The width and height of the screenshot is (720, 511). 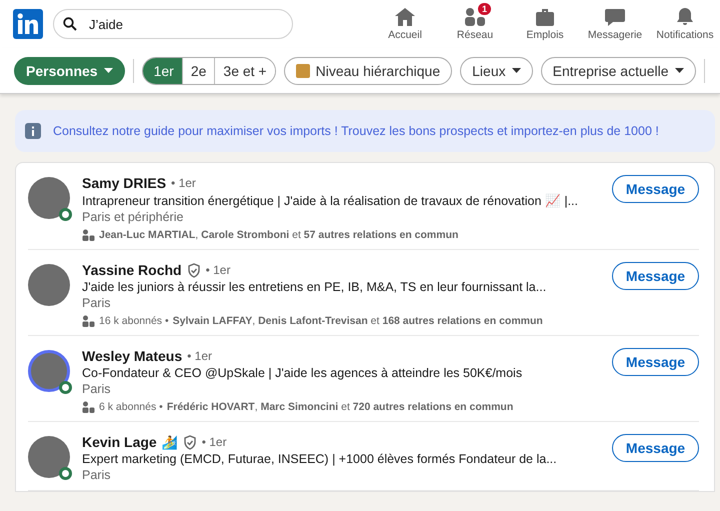 What do you see at coordinates (278, 235) in the screenshot?
I see `mutual-connections: Jean-Luc MARTIAL, Carole Stromboni et 57 autres relations en commun` at bounding box center [278, 235].